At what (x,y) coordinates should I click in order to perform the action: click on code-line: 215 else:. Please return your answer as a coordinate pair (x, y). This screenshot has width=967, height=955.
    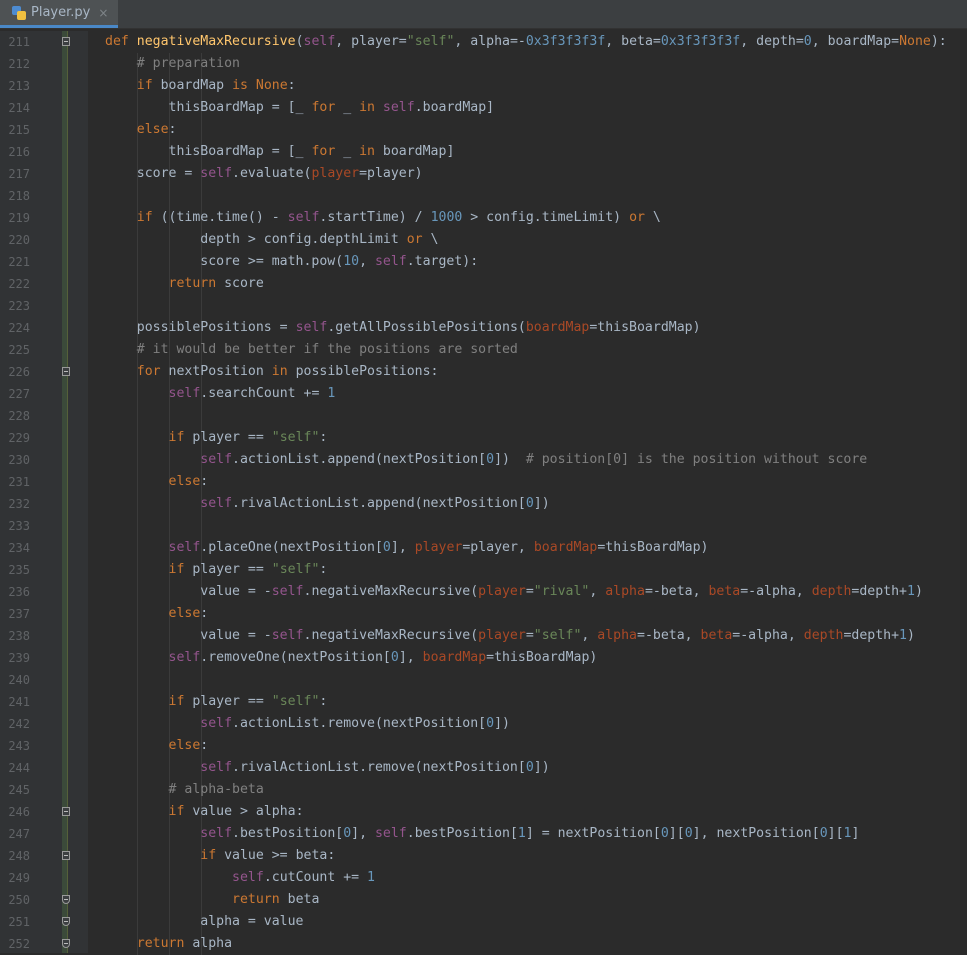
    Looking at the image, I should click on (483, 130).